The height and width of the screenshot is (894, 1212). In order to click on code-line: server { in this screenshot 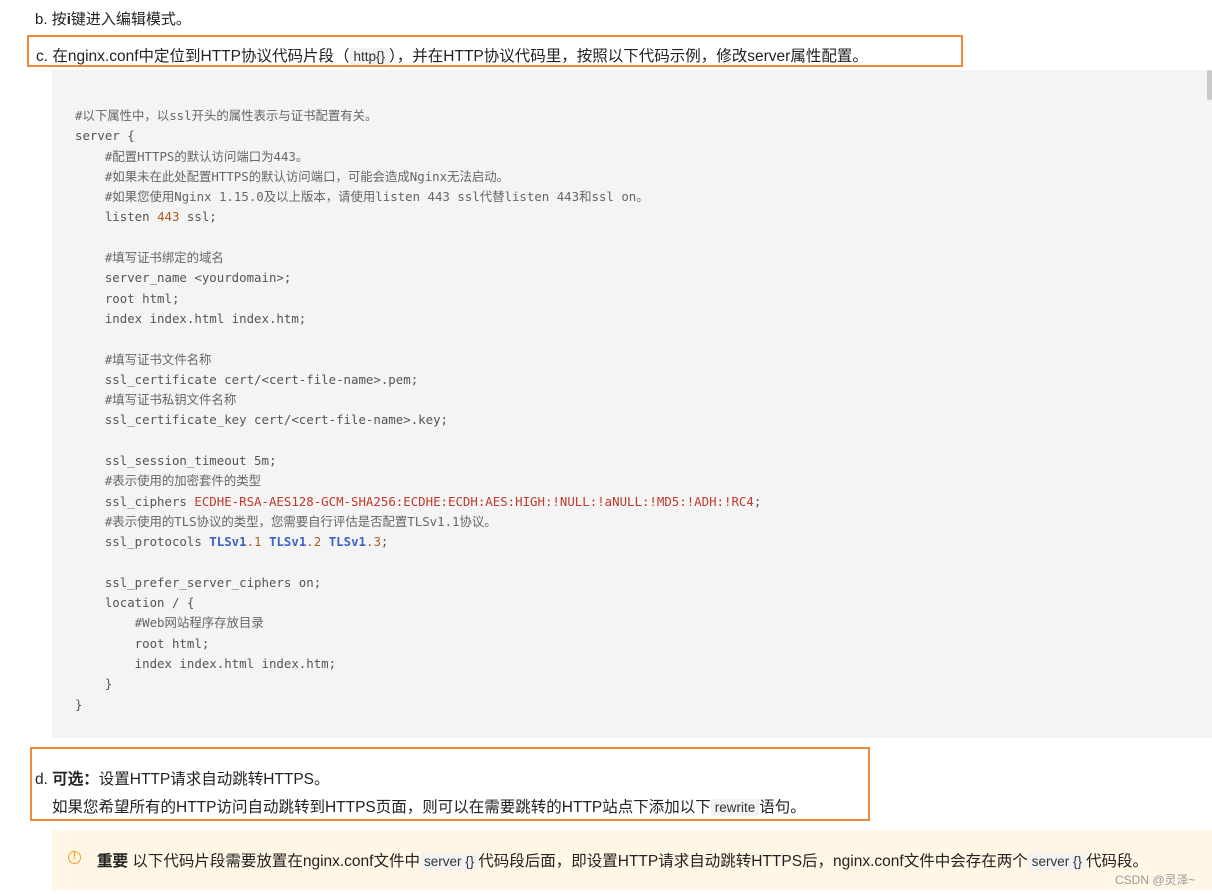, I will do `click(105, 136)`.